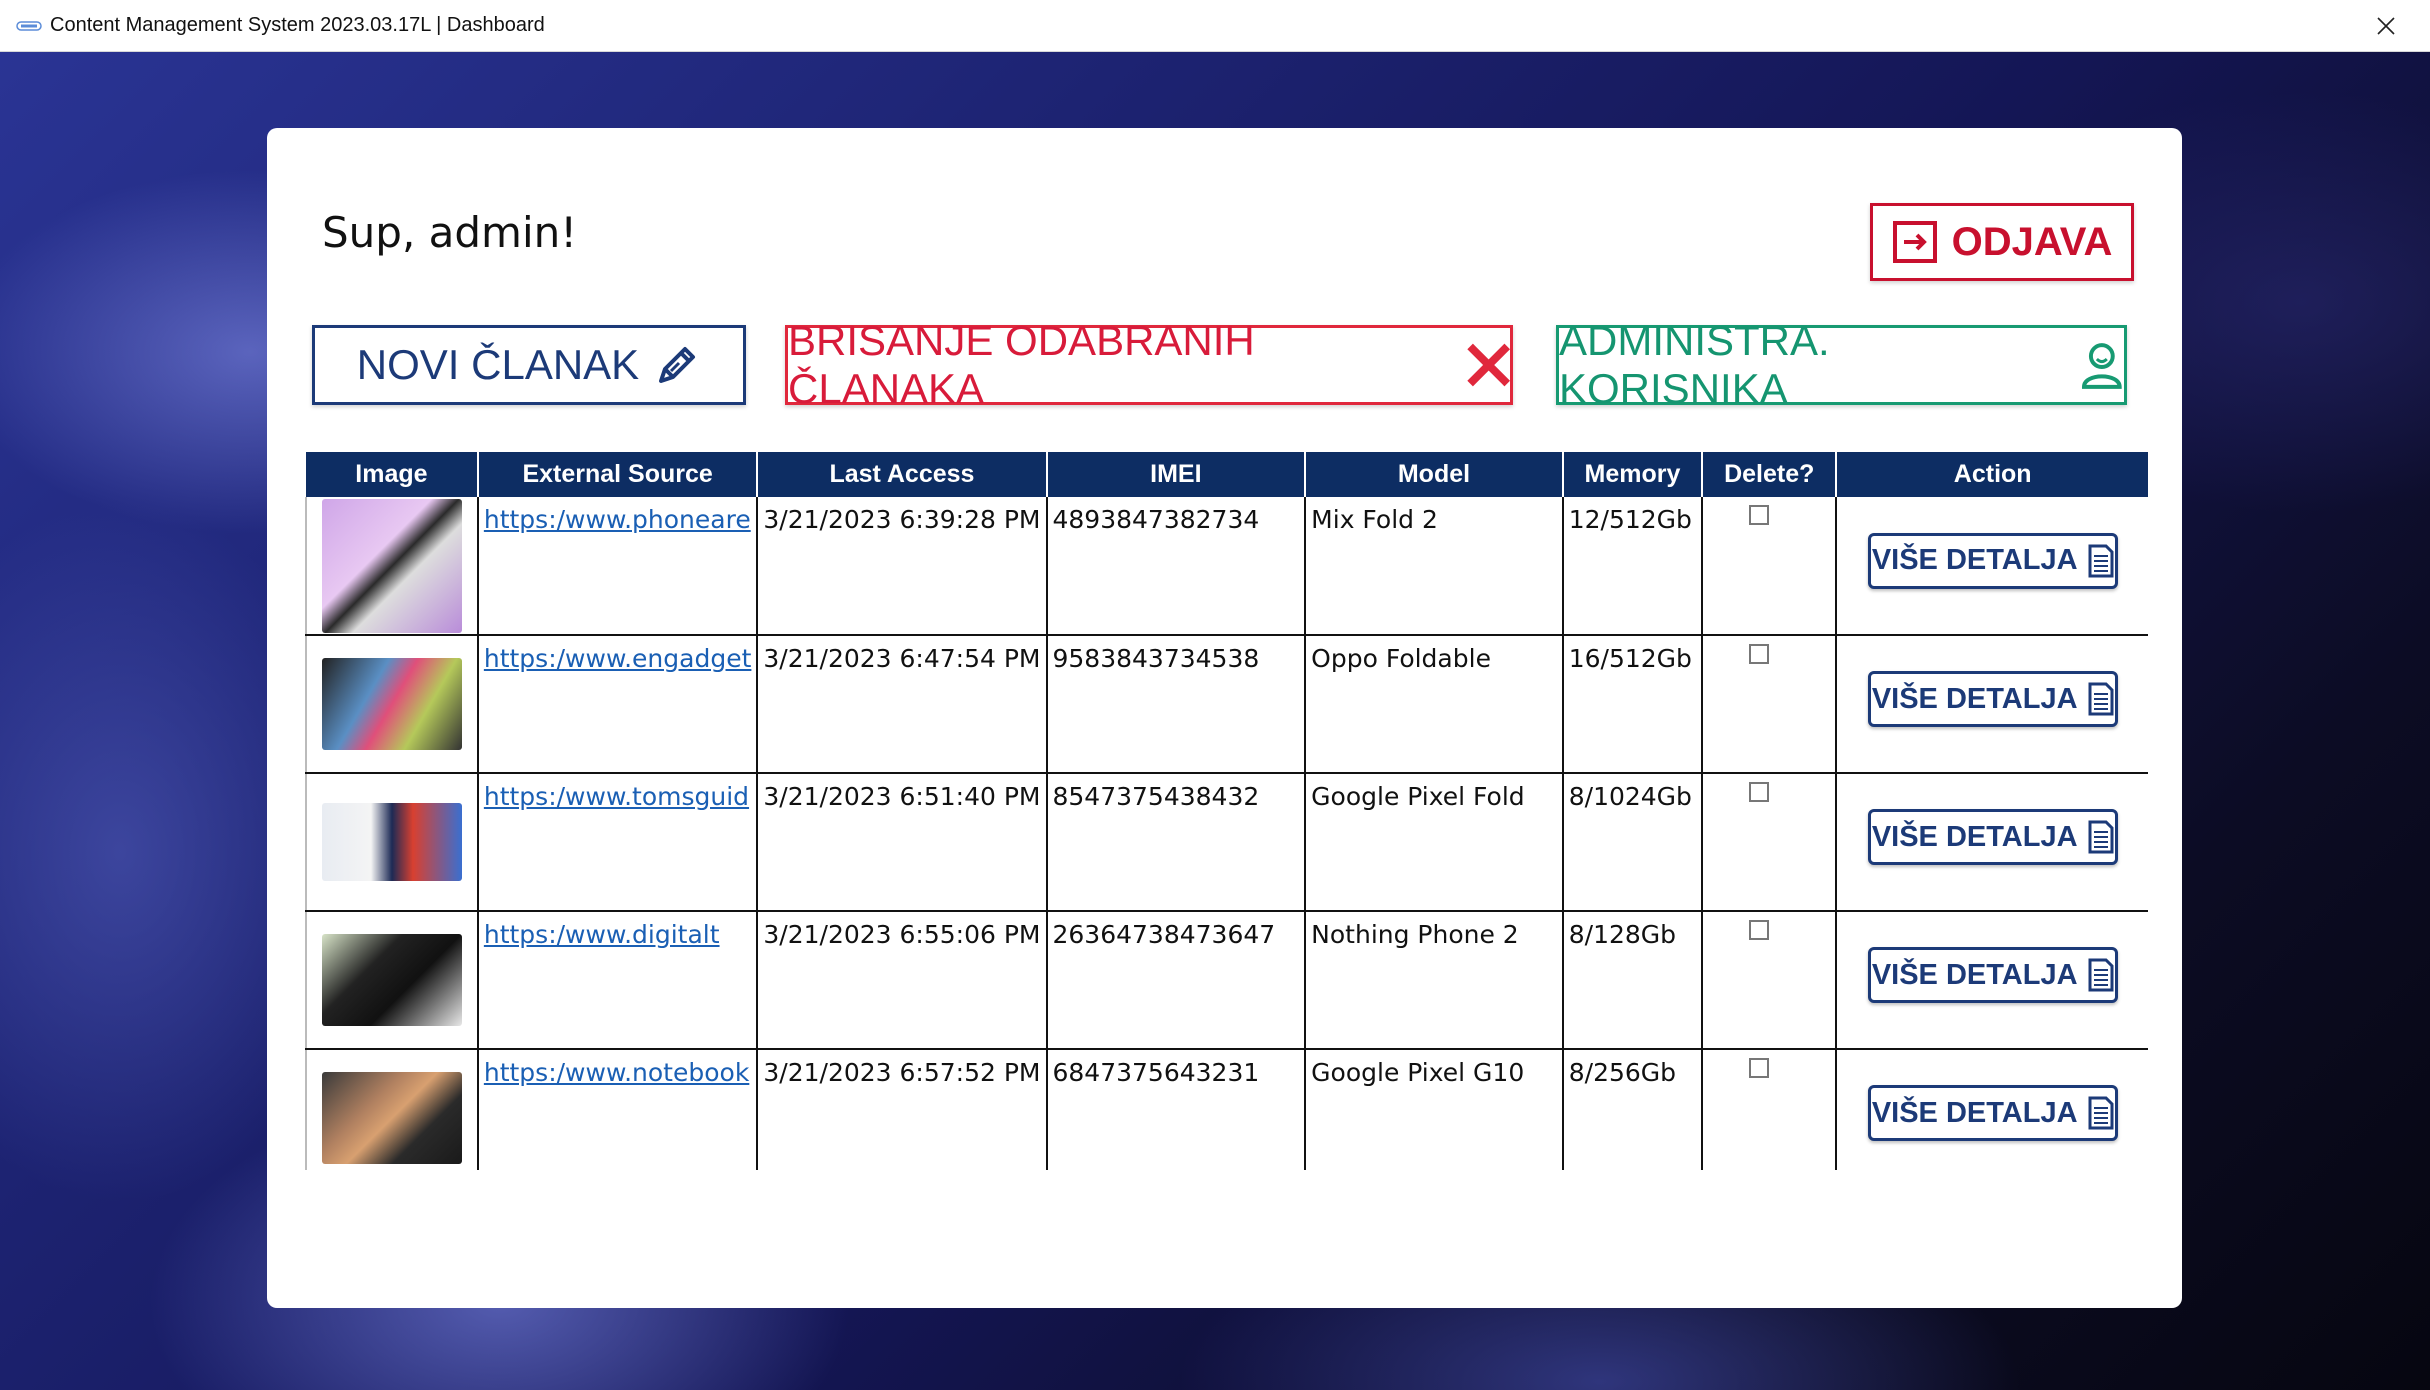  What do you see at coordinates (1176, 704) in the screenshot?
I see `imei-cell: 9583843734538` at bounding box center [1176, 704].